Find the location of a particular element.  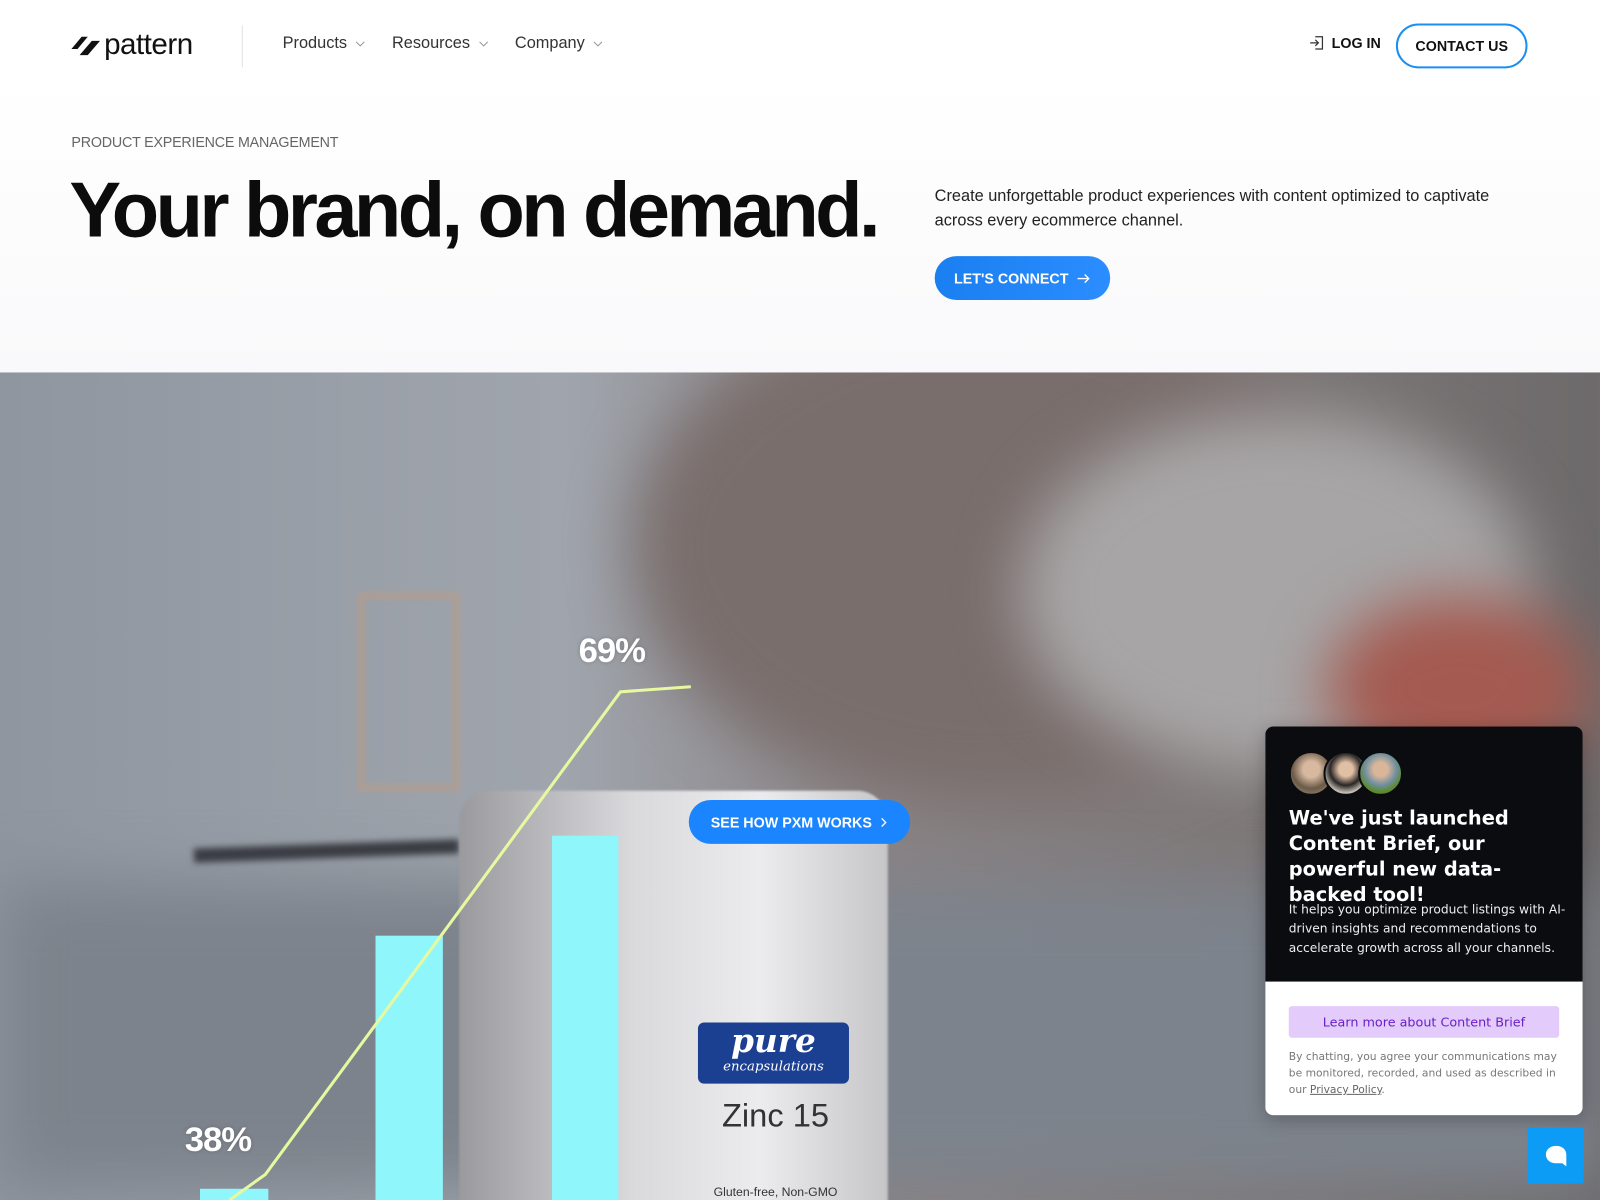

privacy-policy-link: Privacy Policy is located at coordinates (1345, 1090).